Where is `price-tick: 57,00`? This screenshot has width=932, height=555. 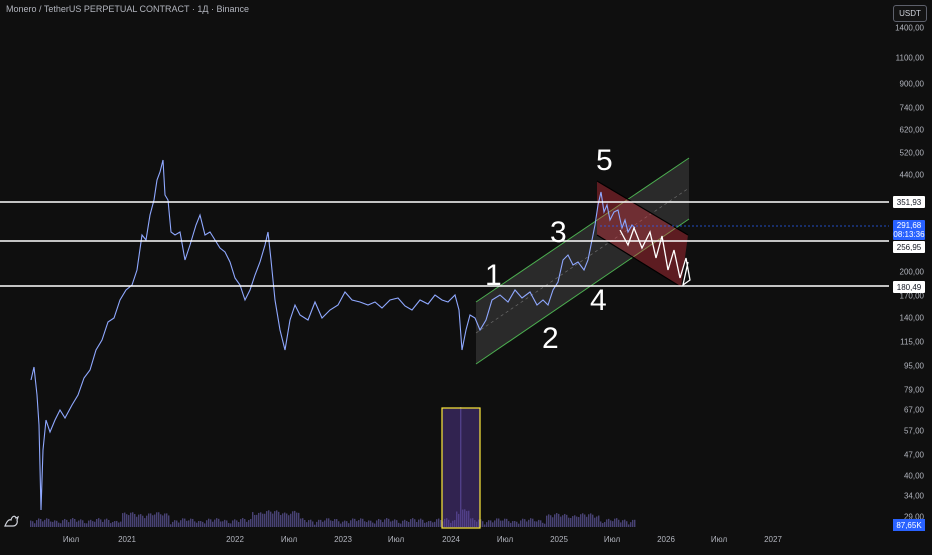
price-tick: 57,00 is located at coordinates (913, 431).